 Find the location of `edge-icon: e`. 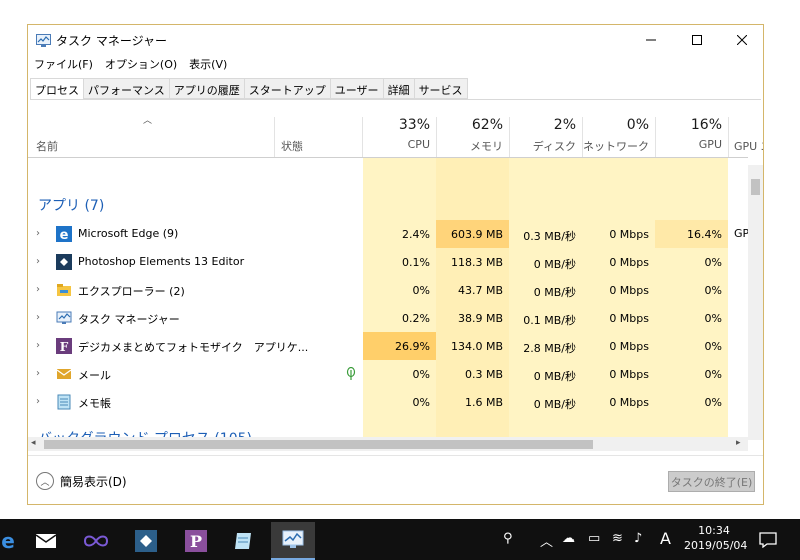

edge-icon: e is located at coordinates (8, 541).